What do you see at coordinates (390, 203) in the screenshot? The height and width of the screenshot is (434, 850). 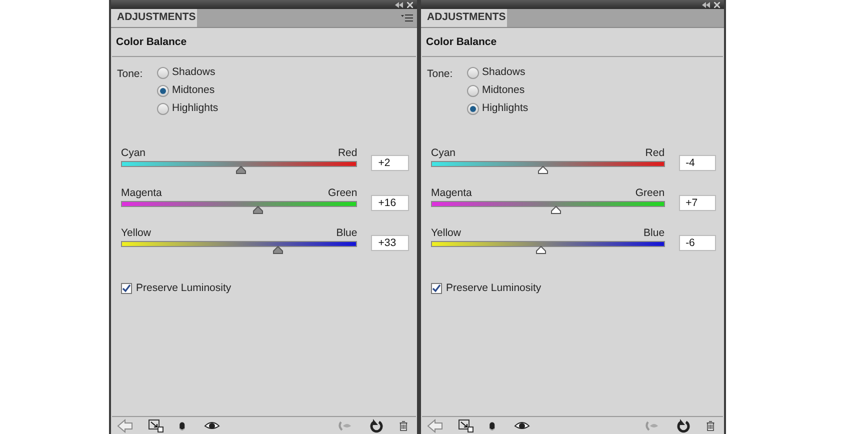 I see `value-field: +16` at bounding box center [390, 203].